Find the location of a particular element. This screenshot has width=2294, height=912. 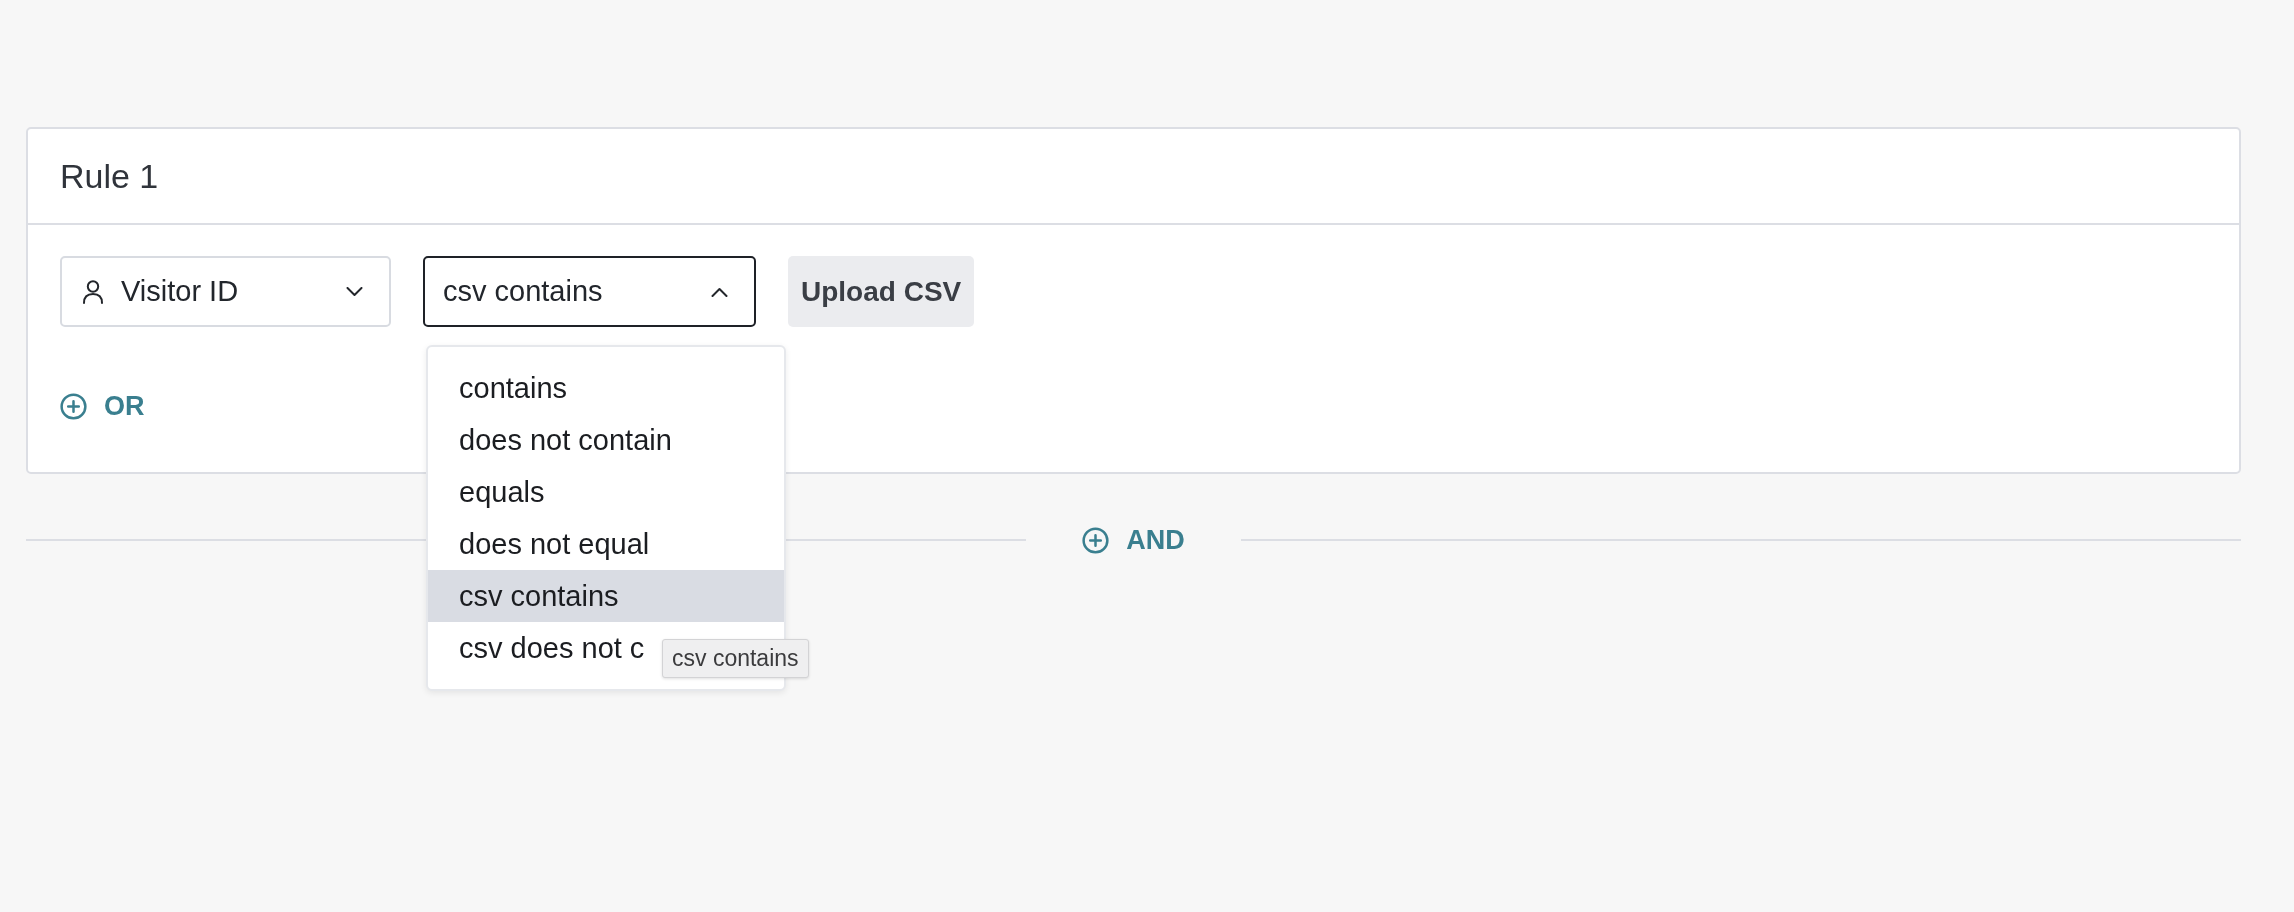

person-icon is located at coordinates (93, 291).